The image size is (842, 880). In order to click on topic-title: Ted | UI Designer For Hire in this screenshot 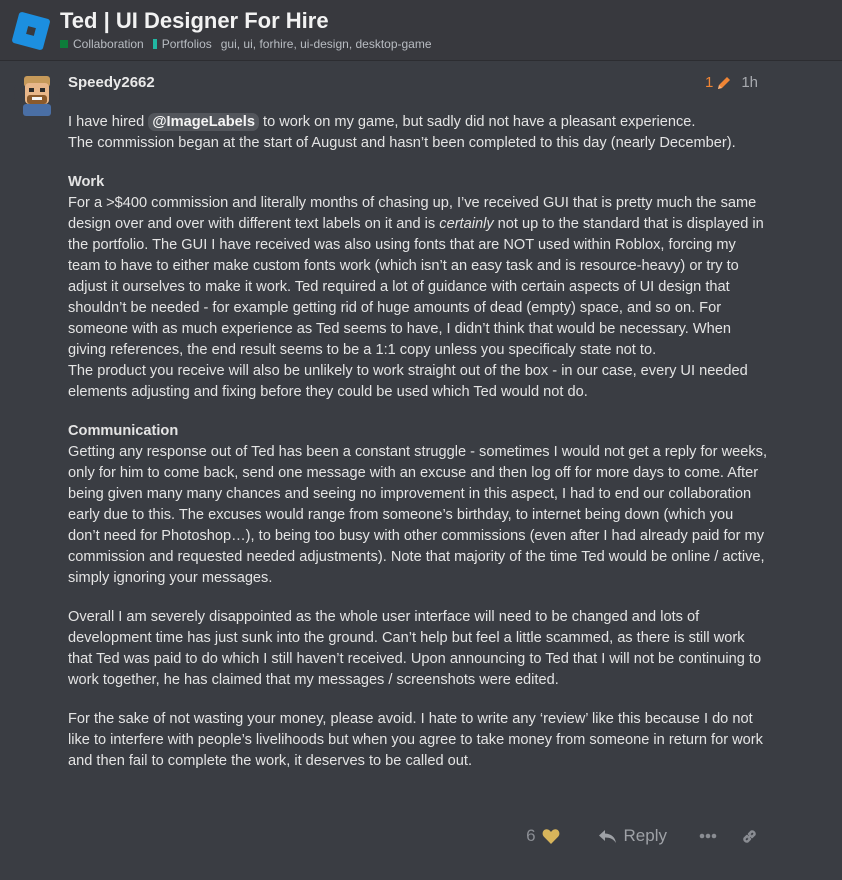, I will do `click(194, 21)`.